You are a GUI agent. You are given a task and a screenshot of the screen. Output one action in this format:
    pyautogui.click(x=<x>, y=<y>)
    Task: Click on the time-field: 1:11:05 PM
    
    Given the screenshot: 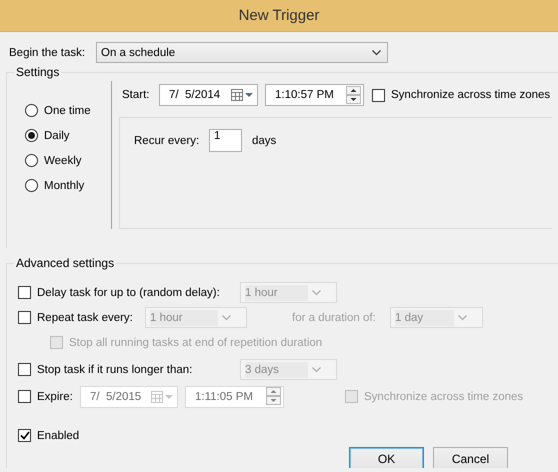 What is the action you would take?
    pyautogui.click(x=234, y=397)
    